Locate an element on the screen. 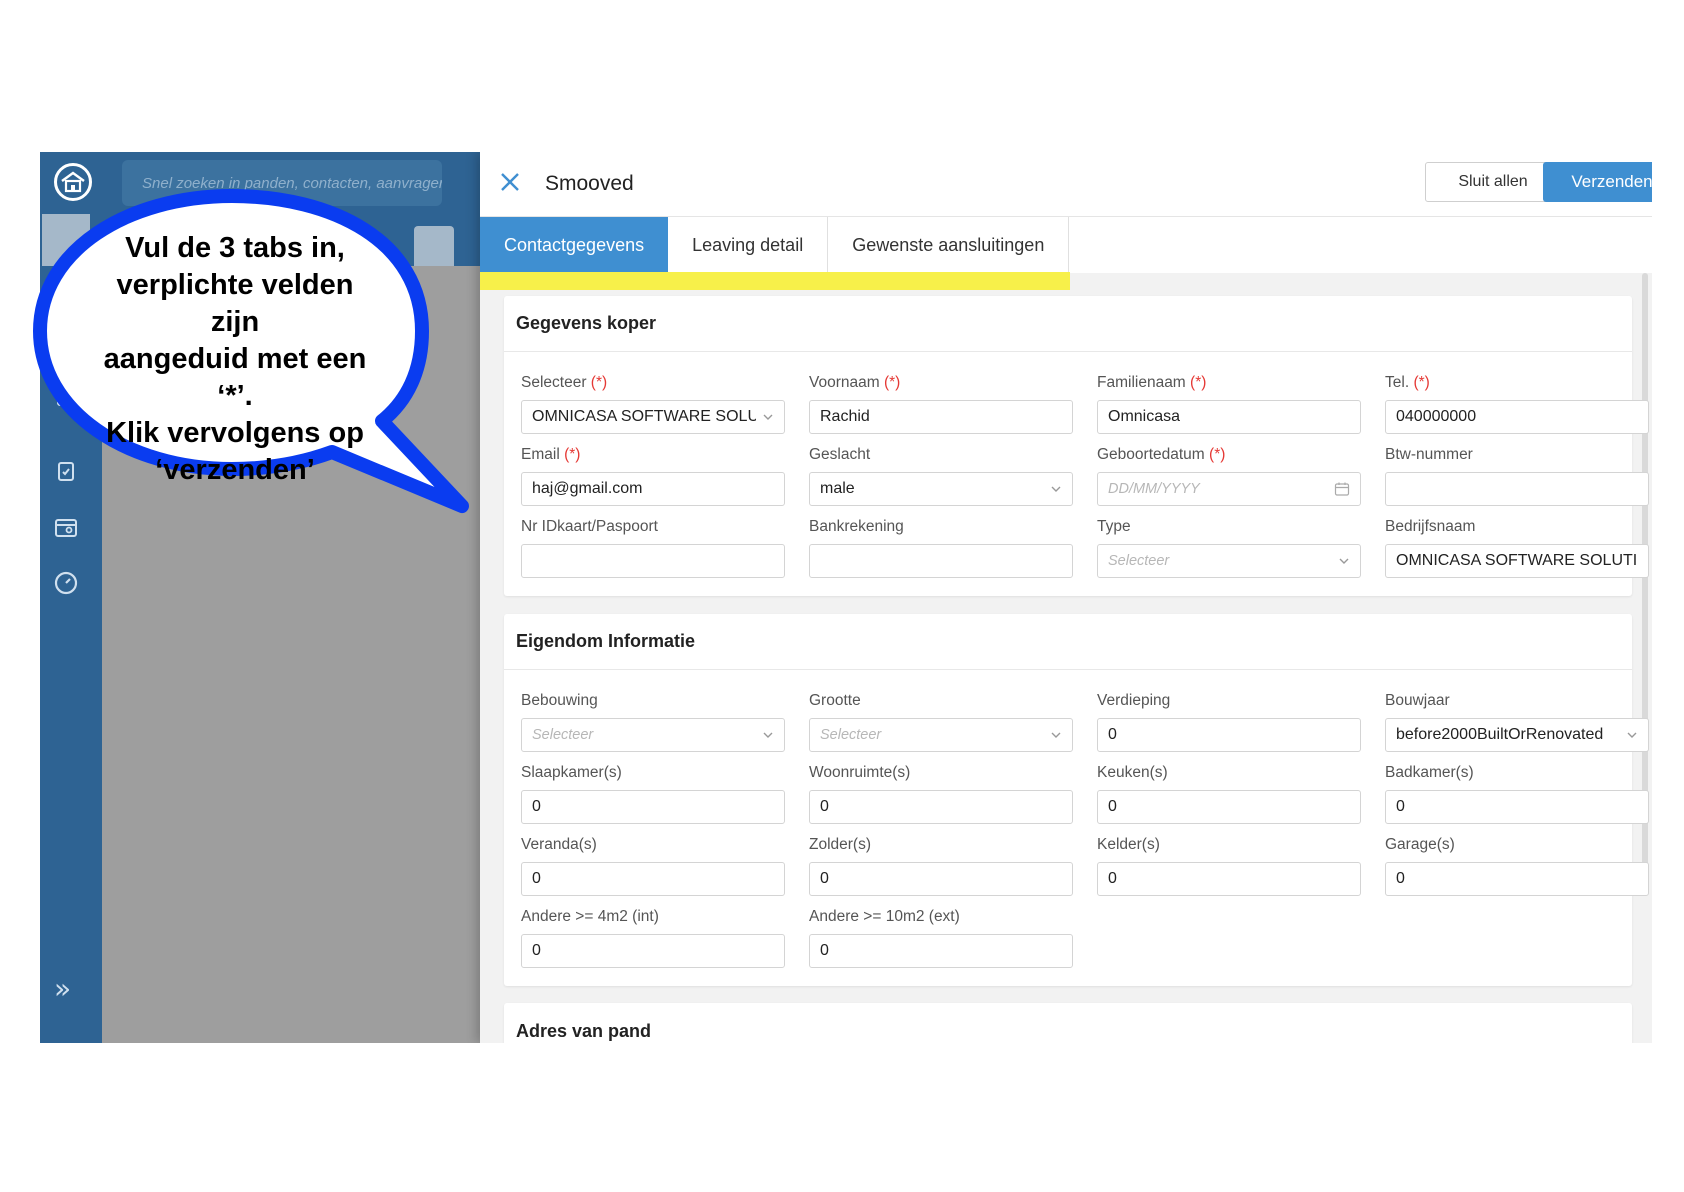 This screenshot has height=1192, width=1684. selecteer-select: OMNICASA SOFTWARE SOLUT is located at coordinates (653, 417).